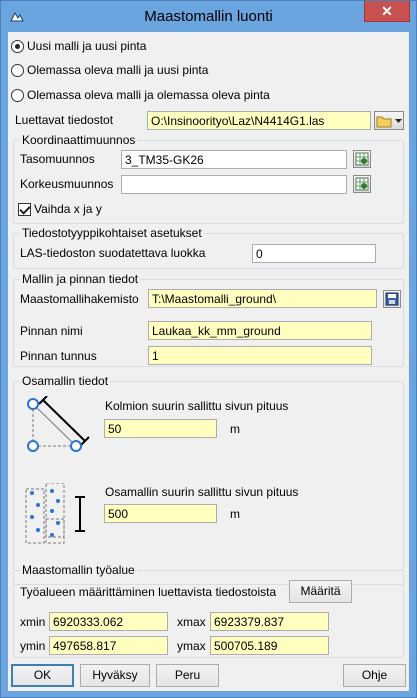 This screenshot has height=698, width=417. What do you see at coordinates (191, 622) in the screenshot?
I see `xmax-label: xmax` at bounding box center [191, 622].